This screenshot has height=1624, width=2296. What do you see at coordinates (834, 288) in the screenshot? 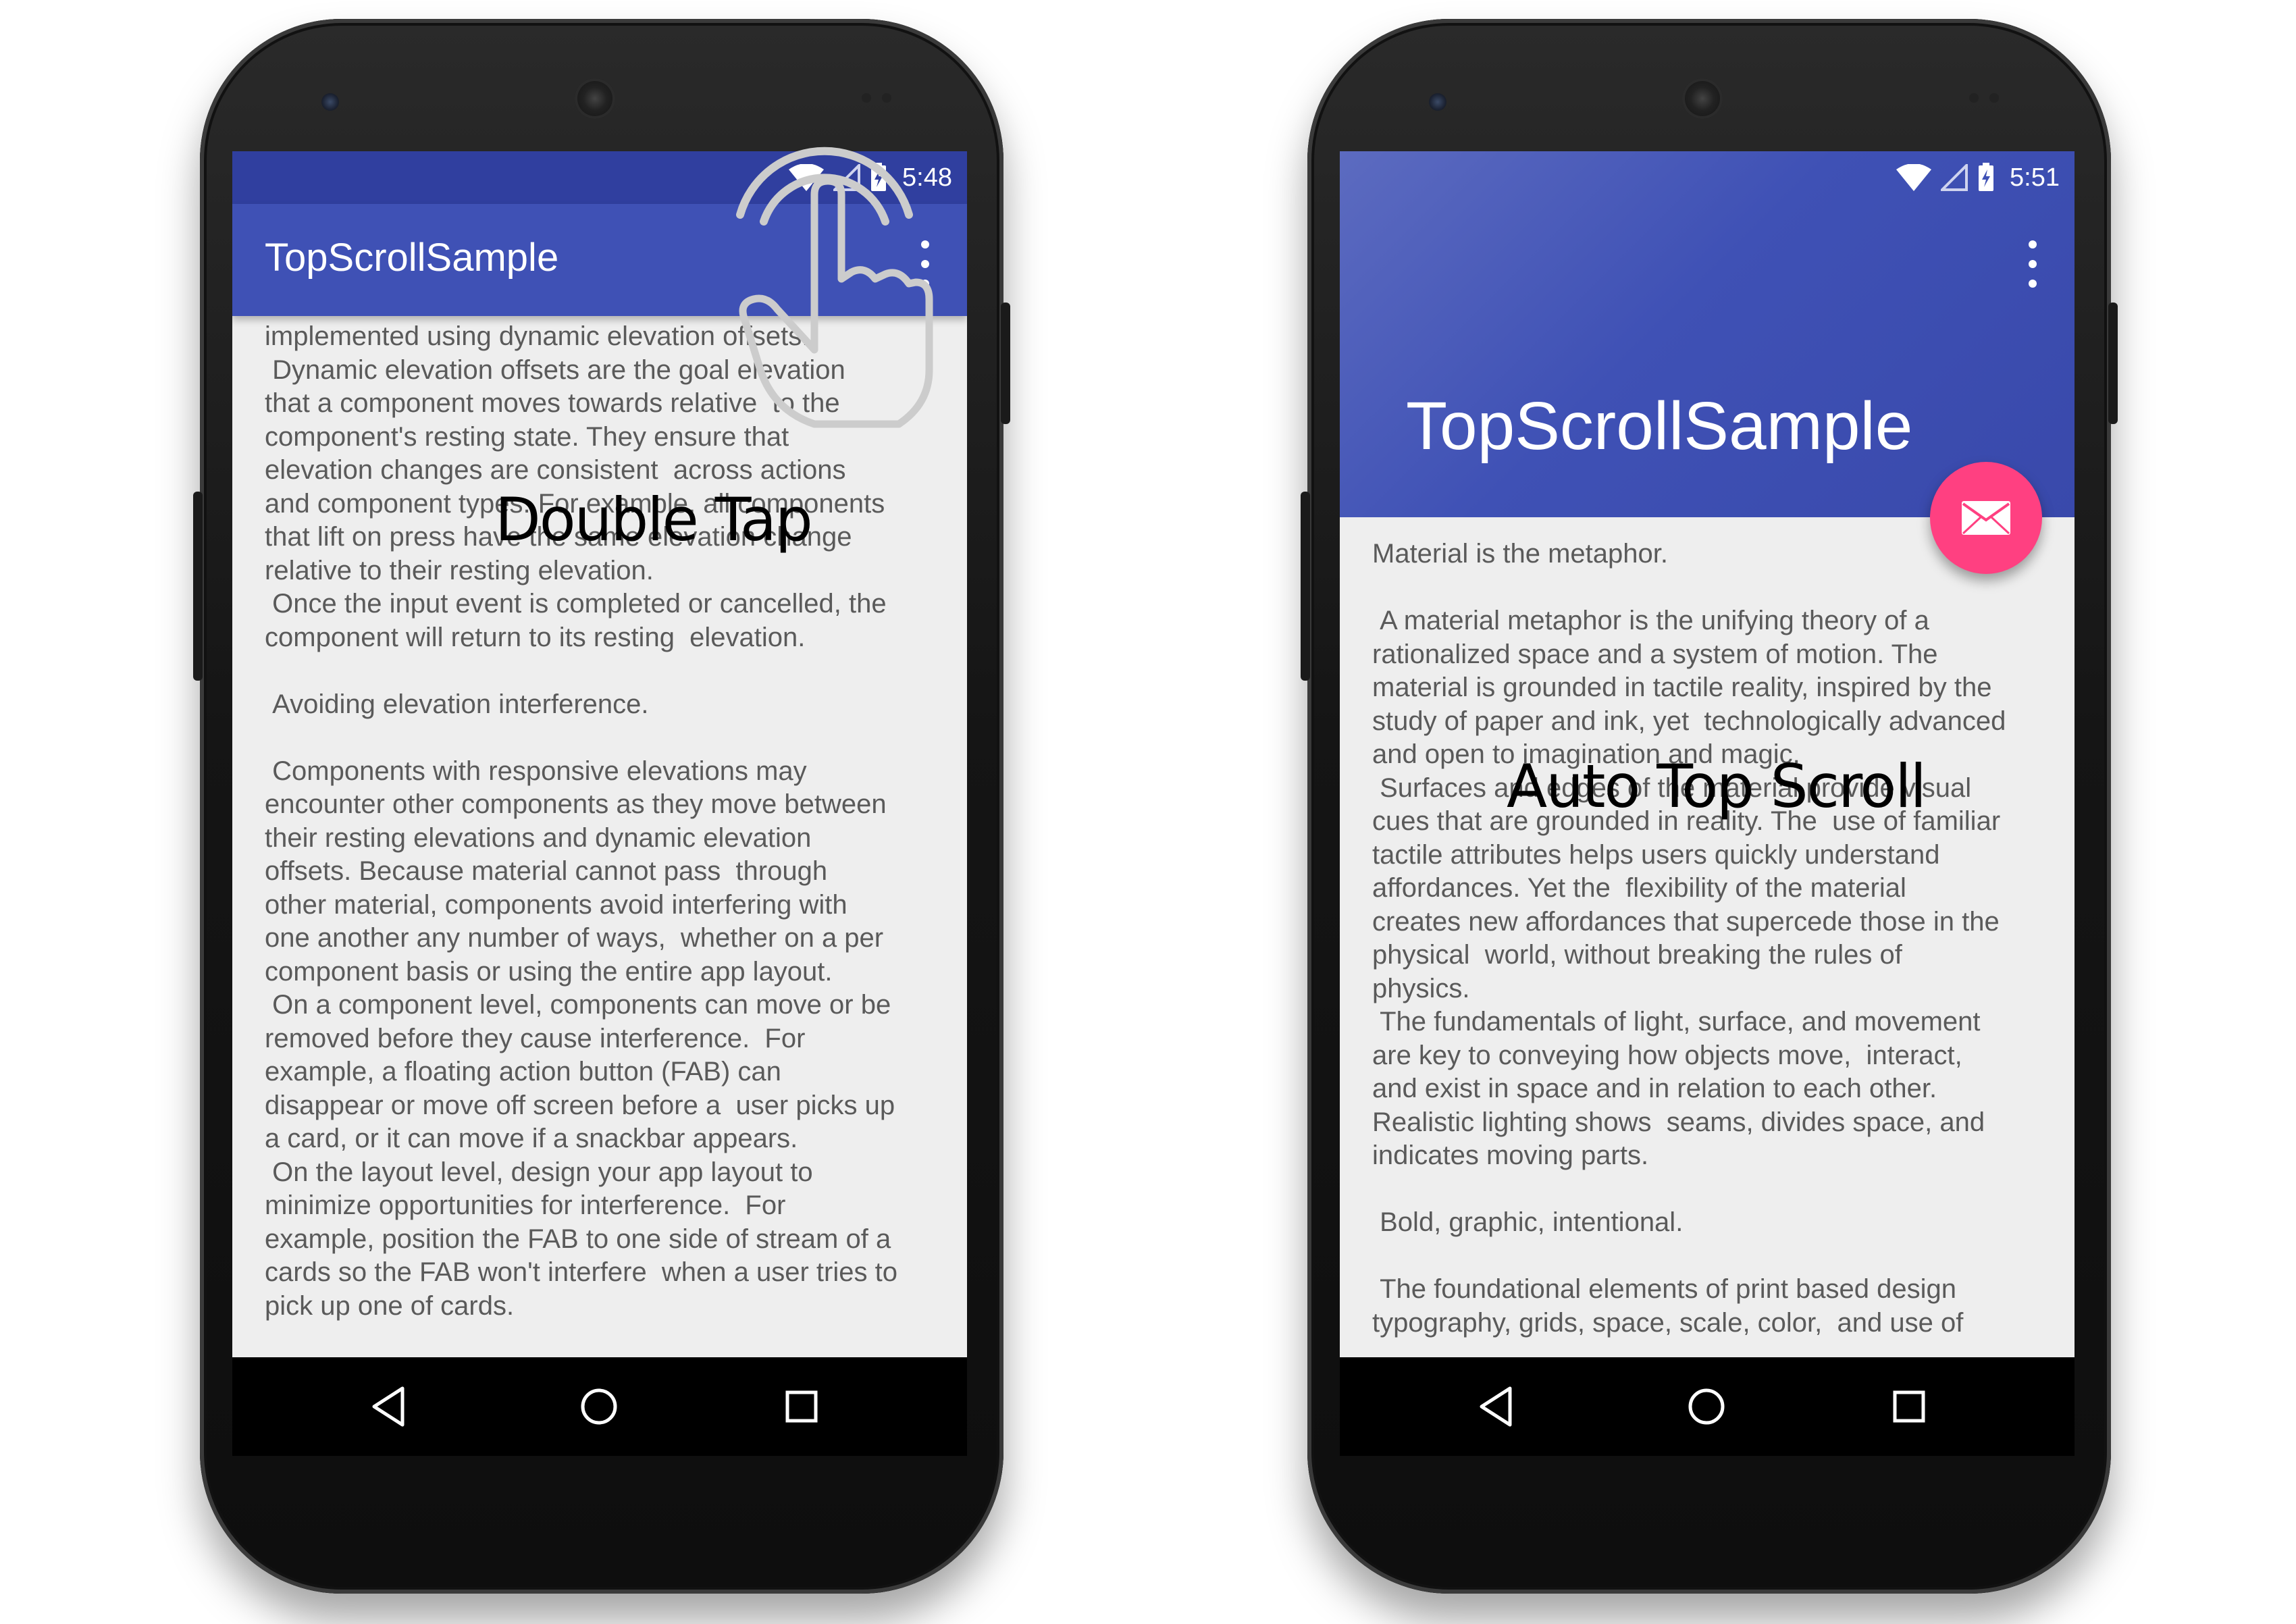
I see `tap-hand-icon` at bounding box center [834, 288].